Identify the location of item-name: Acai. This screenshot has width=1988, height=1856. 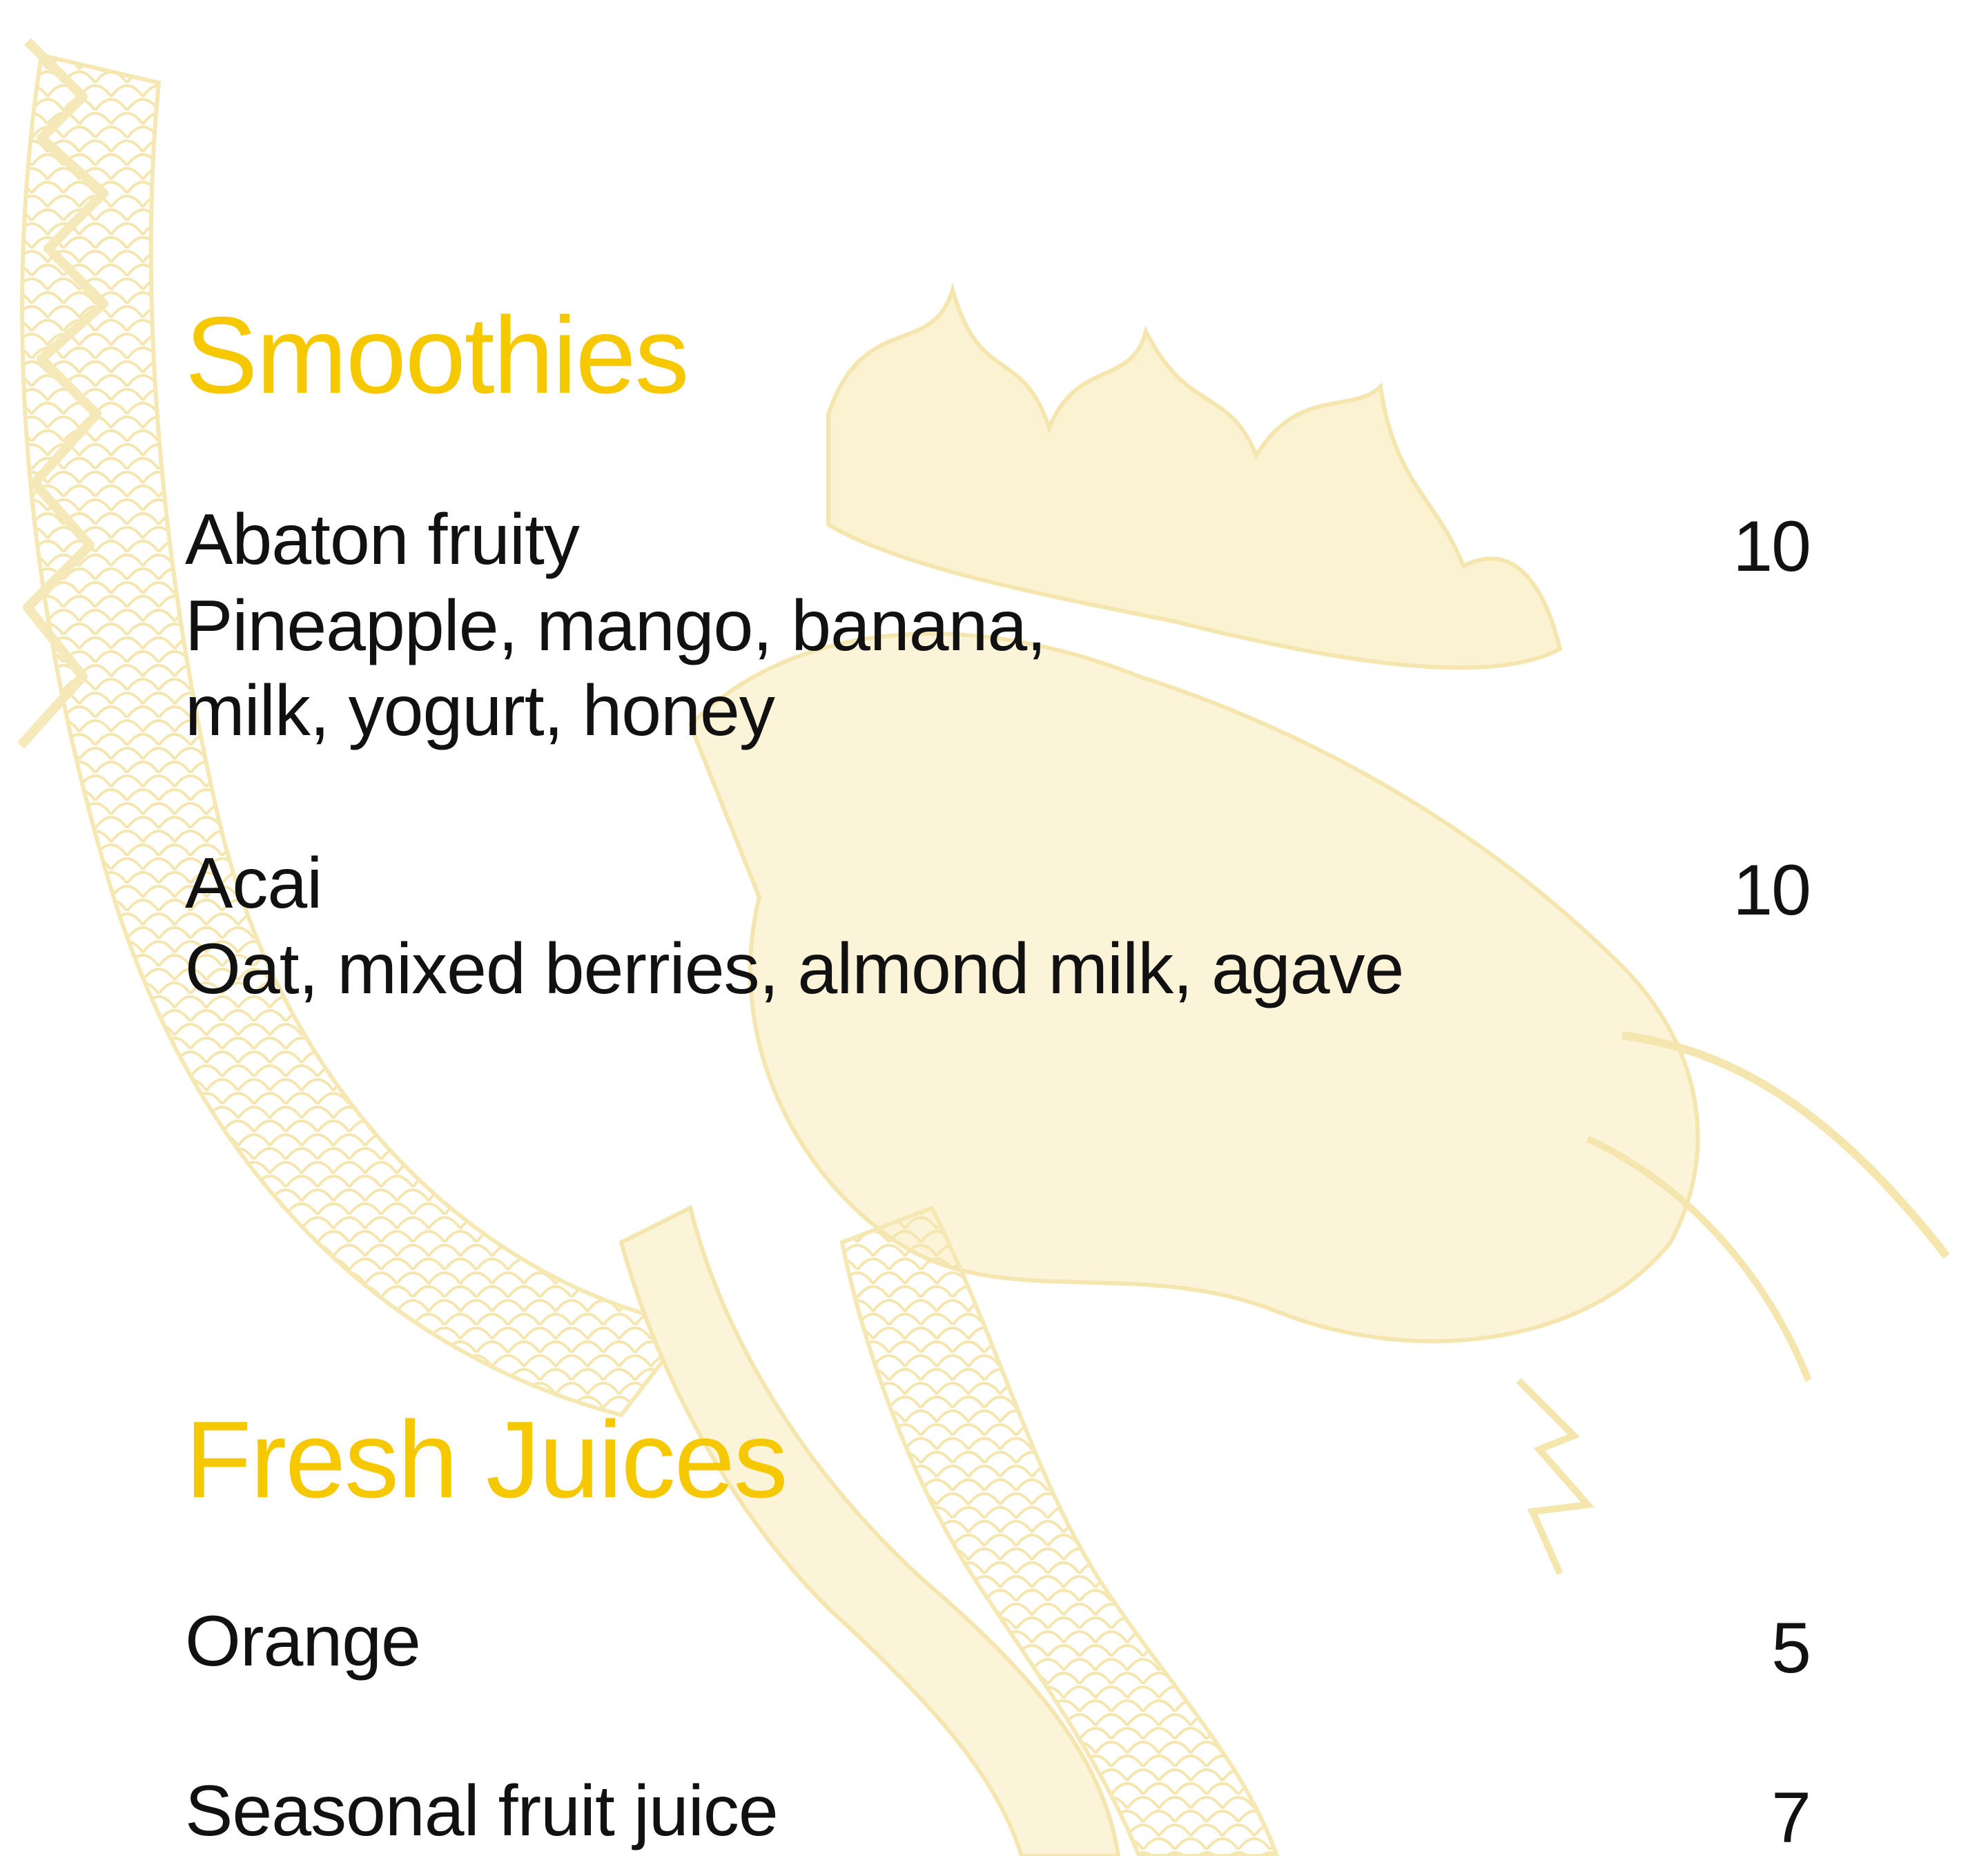
(253, 883).